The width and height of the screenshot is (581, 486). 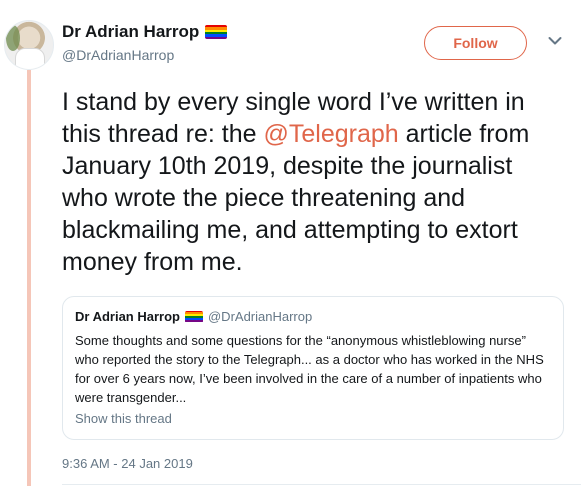 What do you see at coordinates (331, 134) in the screenshot?
I see `mention-link: @Telegraph` at bounding box center [331, 134].